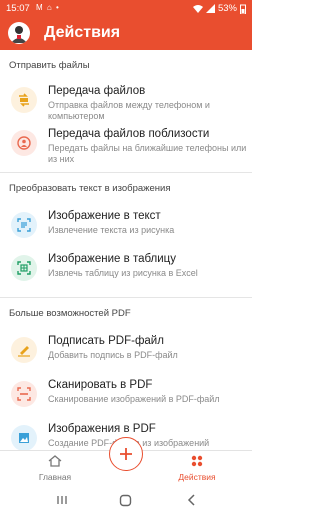 The width and height of the screenshot is (320, 516). What do you see at coordinates (197, 9) in the screenshot?
I see `wifi-icon` at bounding box center [197, 9].